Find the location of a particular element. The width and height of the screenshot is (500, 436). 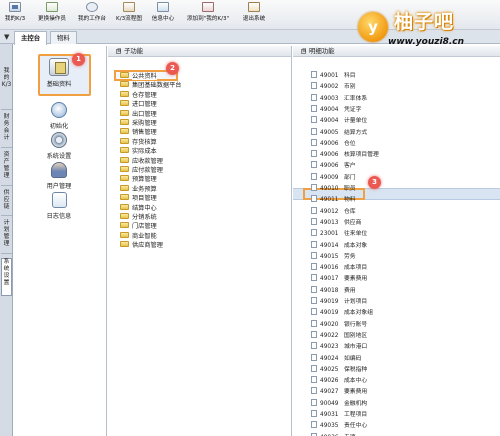

switch-operator-button: 更换操作员 is located at coordinates (52, 14).